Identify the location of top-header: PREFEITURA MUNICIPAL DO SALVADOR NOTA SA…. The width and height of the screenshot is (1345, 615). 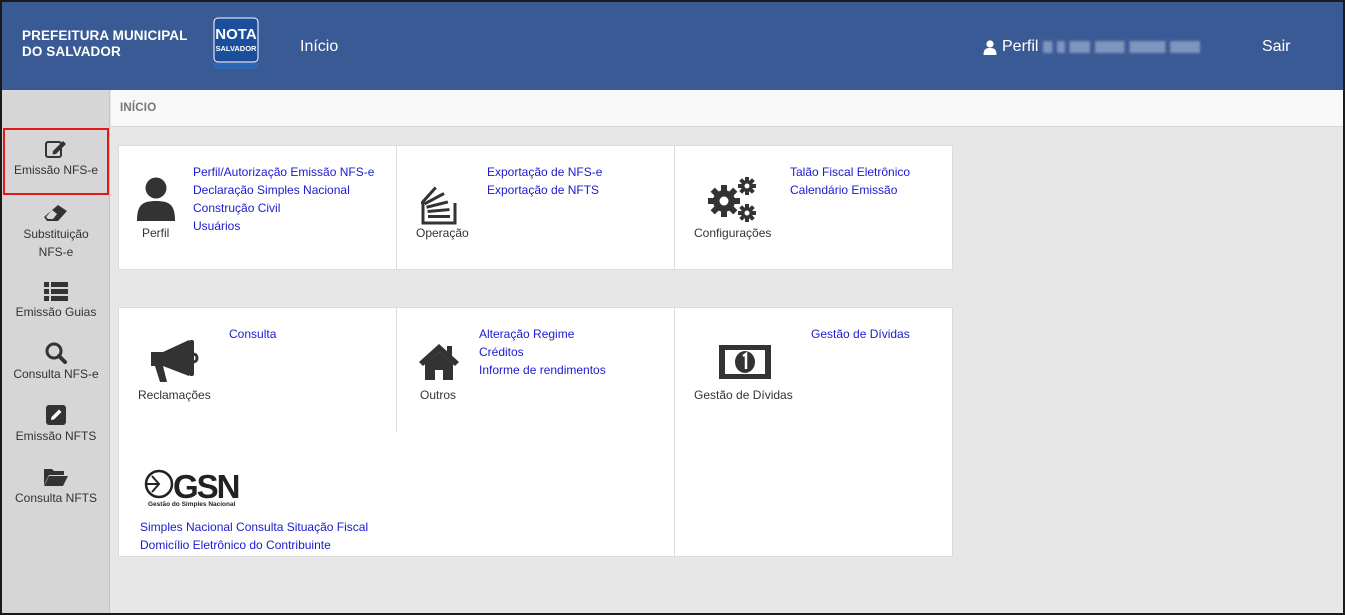
(672, 46).